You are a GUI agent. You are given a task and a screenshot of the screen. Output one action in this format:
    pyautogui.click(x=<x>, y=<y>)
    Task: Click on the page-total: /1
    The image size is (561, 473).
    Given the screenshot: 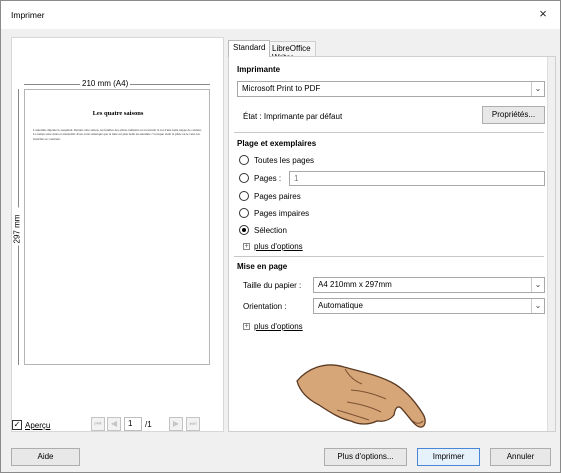 What is the action you would take?
    pyautogui.click(x=148, y=424)
    